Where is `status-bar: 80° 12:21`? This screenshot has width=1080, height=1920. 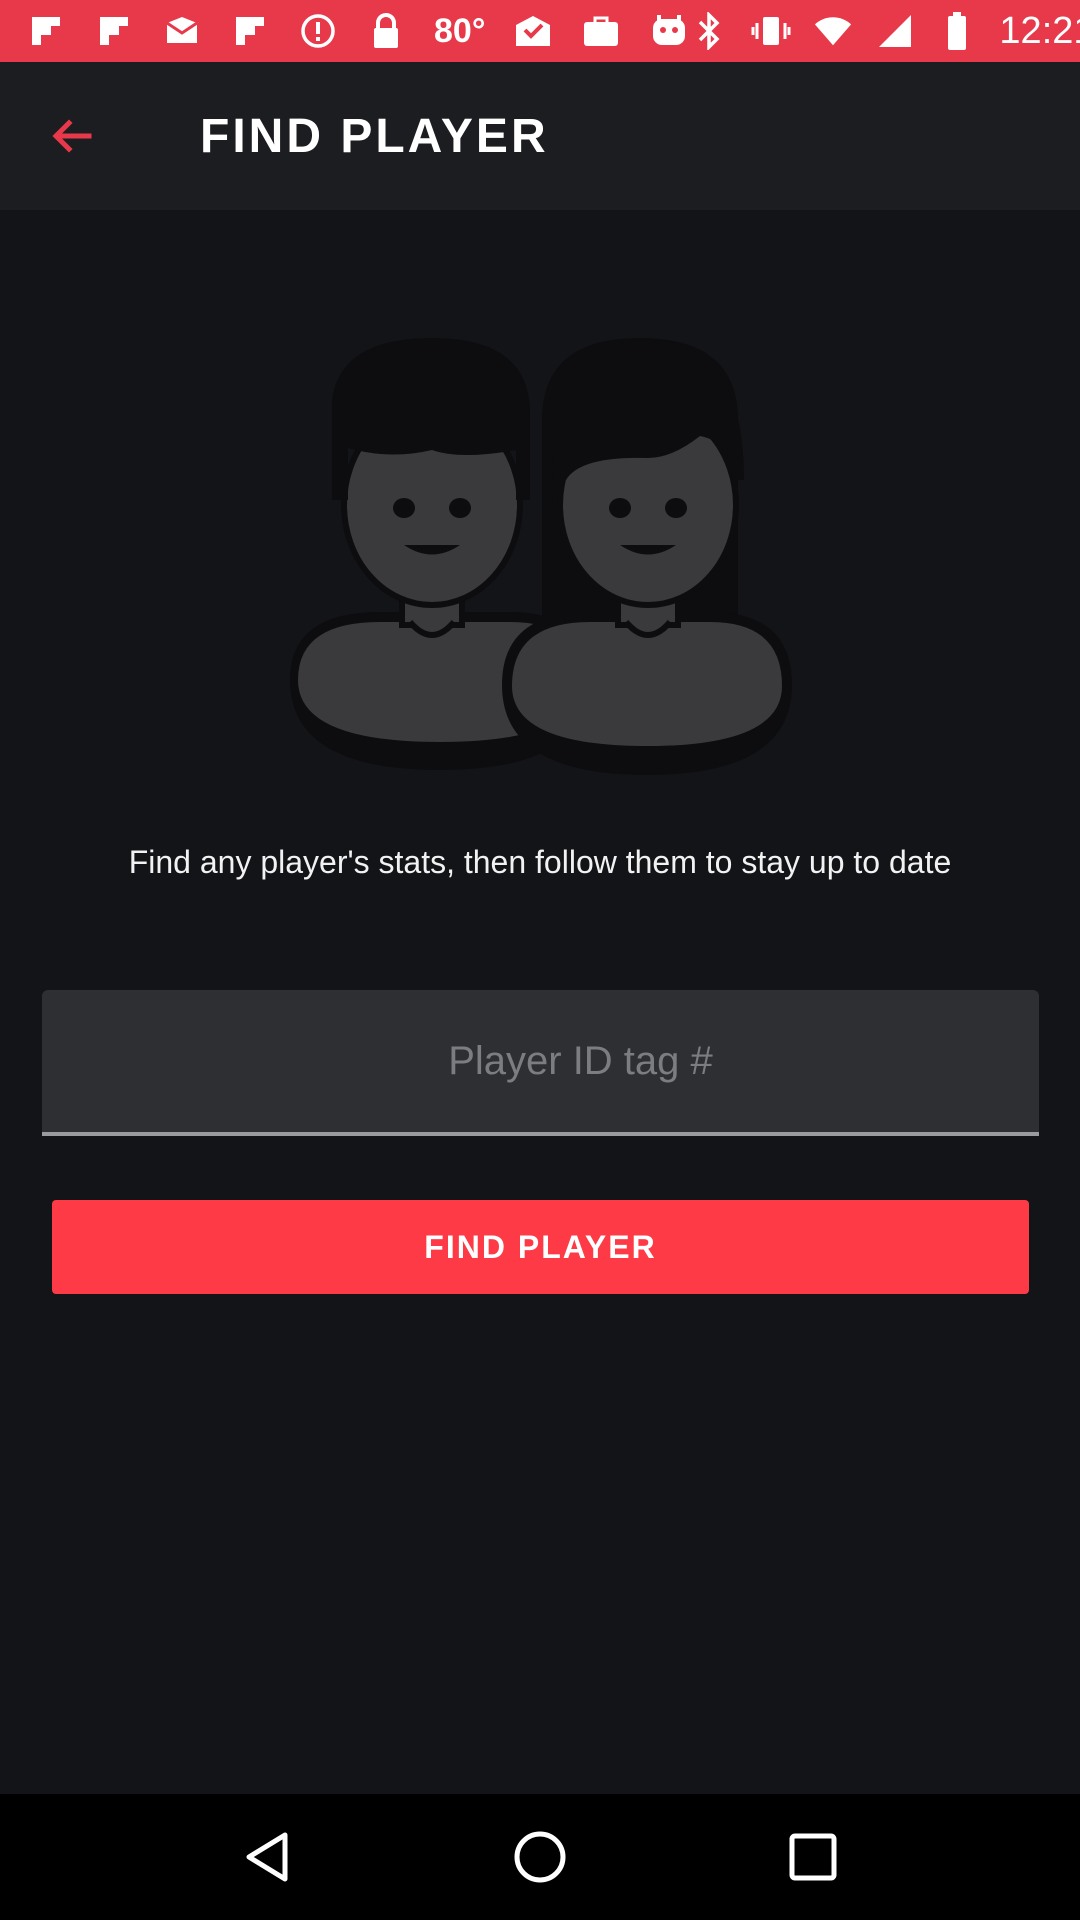
status-bar: 80° 12:21 is located at coordinates (540, 31).